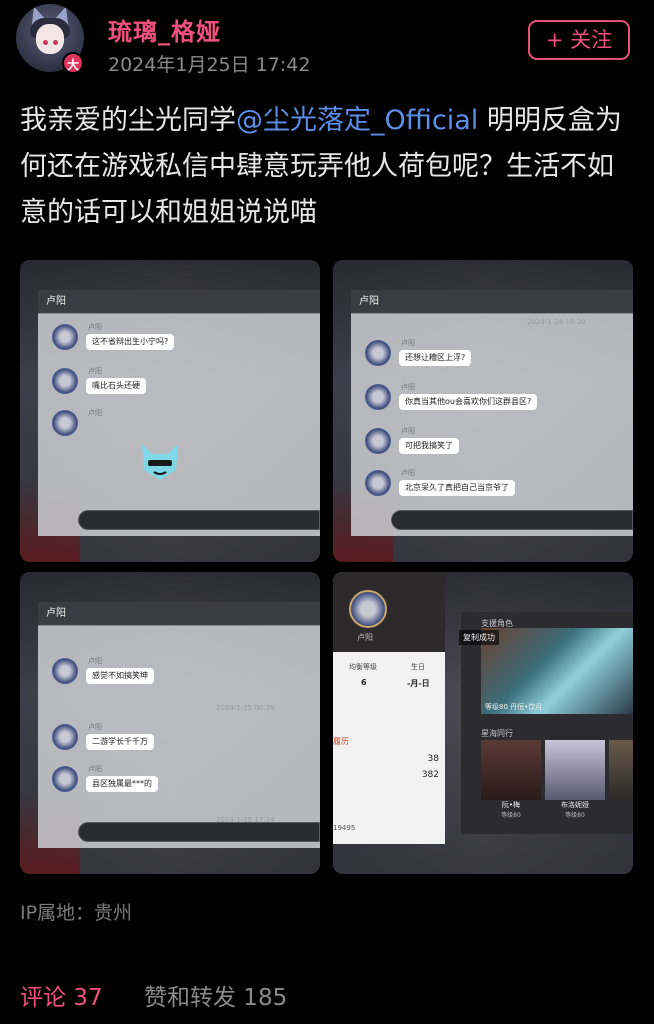 Image resolution: width=654 pixels, height=1024 pixels. I want to click on message-bubble: 还想让糟区上浮?, so click(435, 358).